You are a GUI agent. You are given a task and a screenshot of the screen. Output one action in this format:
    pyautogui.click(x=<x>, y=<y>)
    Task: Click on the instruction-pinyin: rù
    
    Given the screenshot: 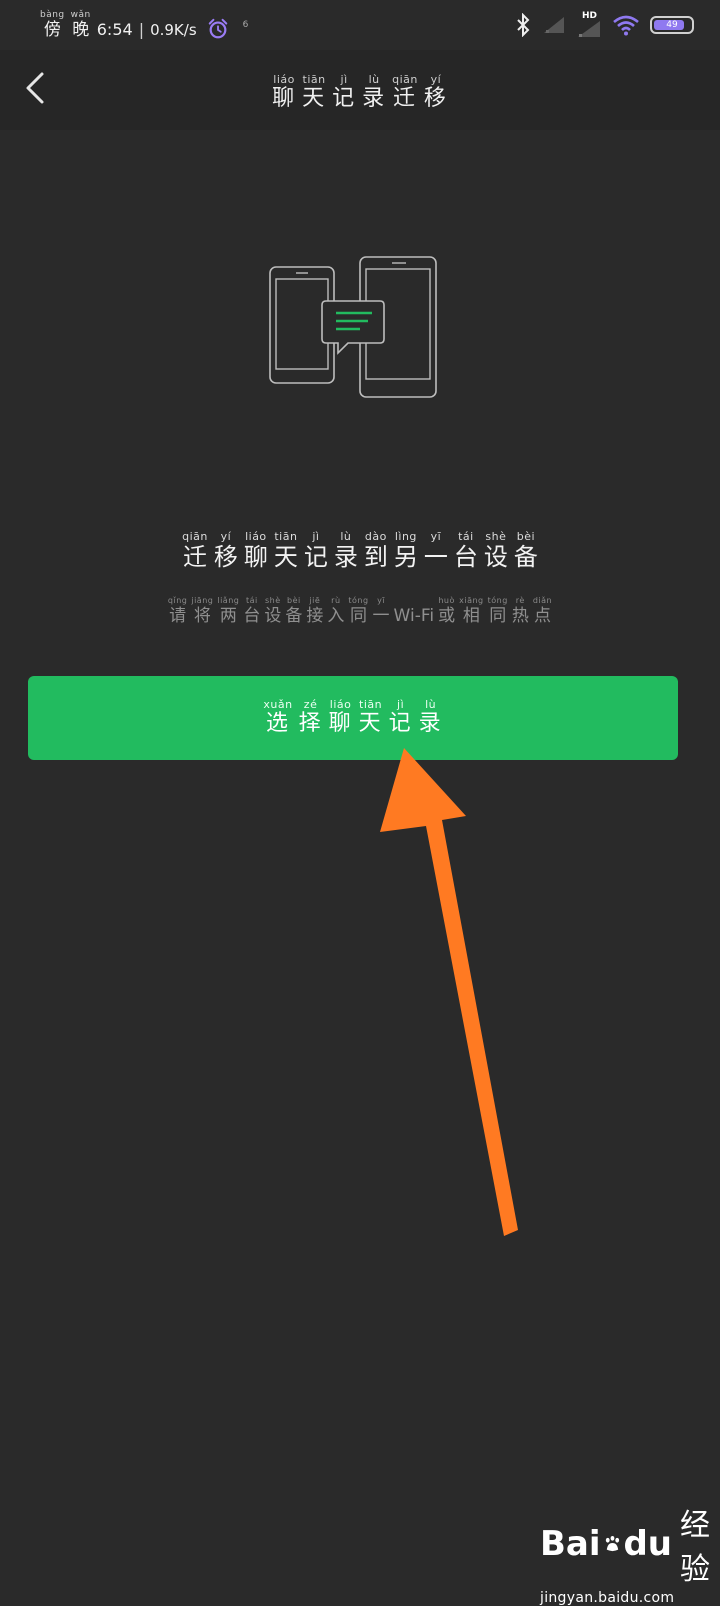 What is the action you would take?
    pyautogui.click(x=336, y=600)
    